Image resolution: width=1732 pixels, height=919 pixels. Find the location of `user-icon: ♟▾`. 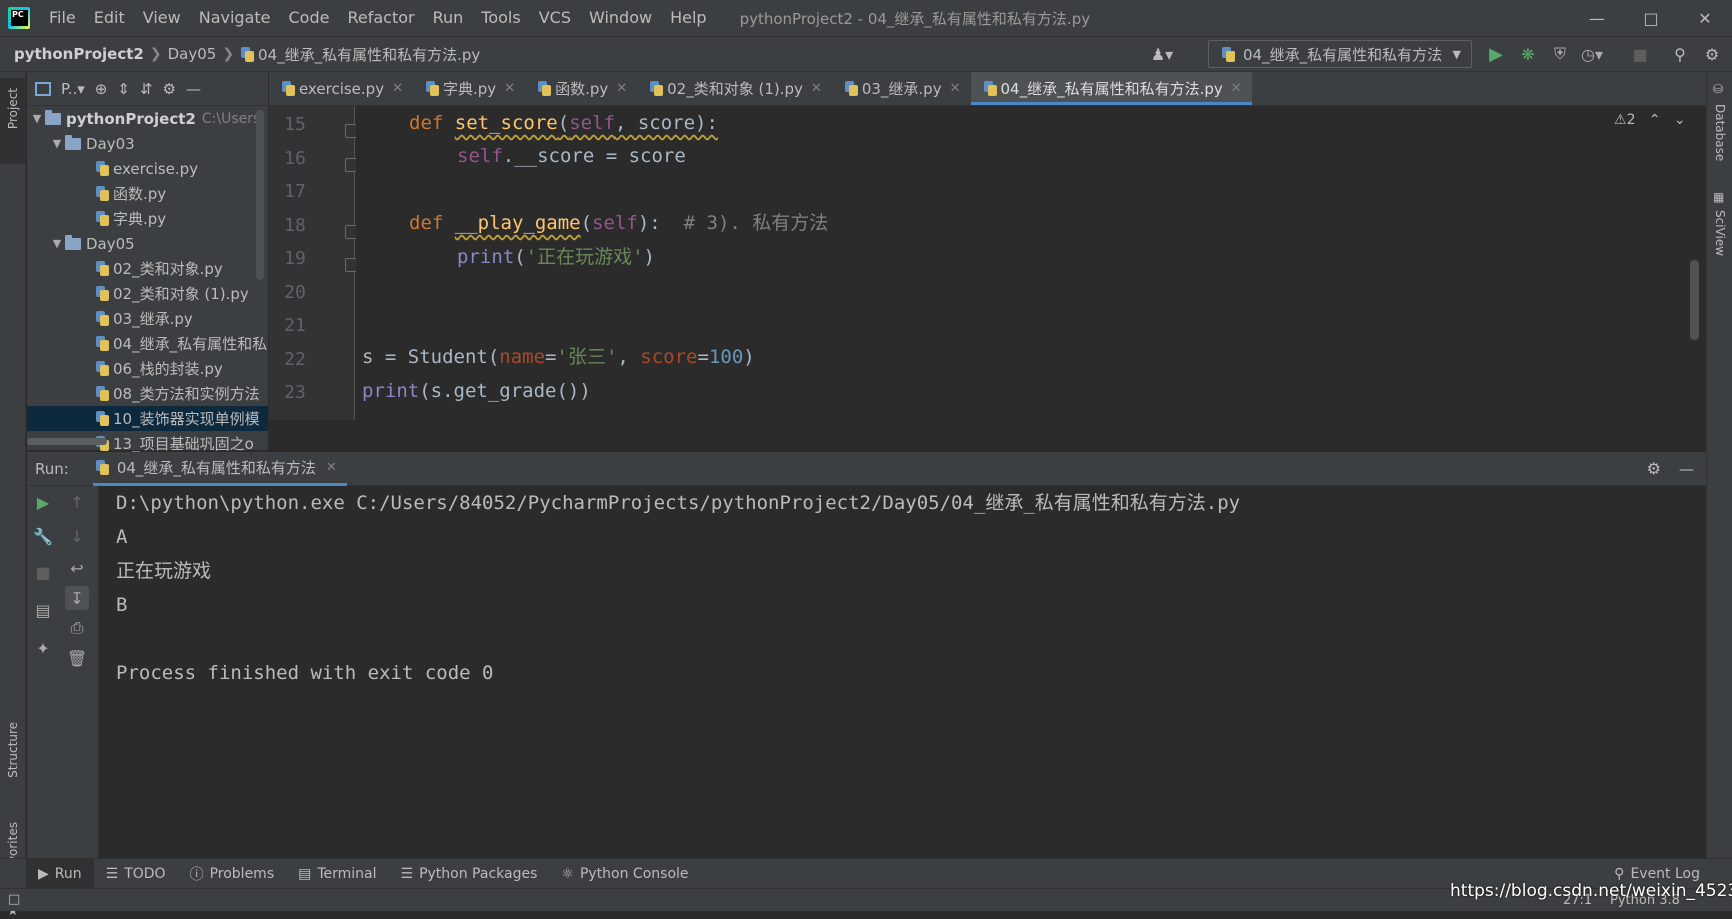

user-icon: ♟▾ is located at coordinates (1162, 54).